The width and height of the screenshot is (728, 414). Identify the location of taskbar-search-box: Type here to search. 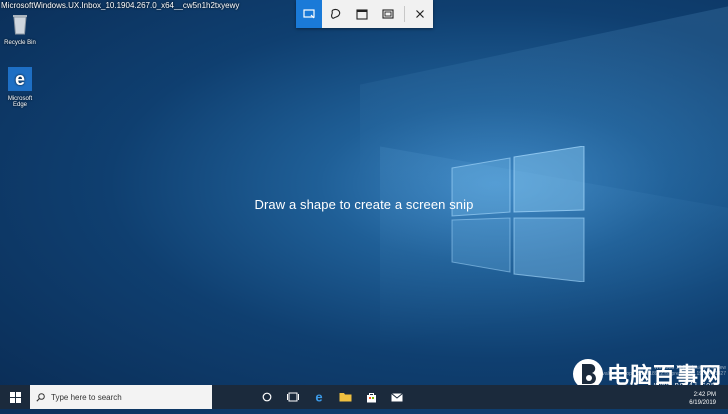
(121, 397).